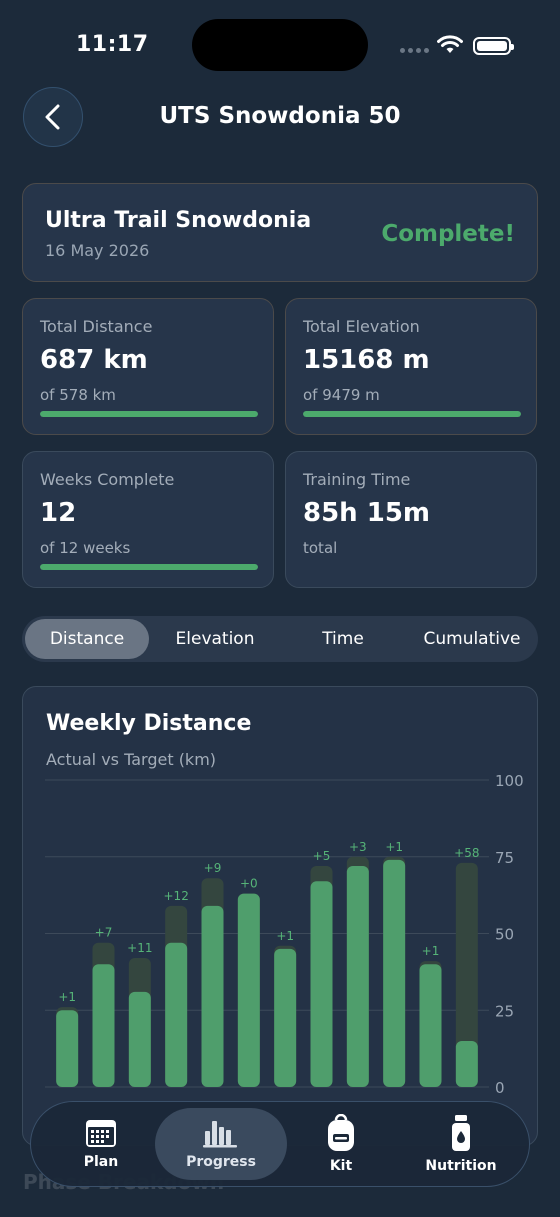  I want to click on dynamic-island, so click(280, 45).